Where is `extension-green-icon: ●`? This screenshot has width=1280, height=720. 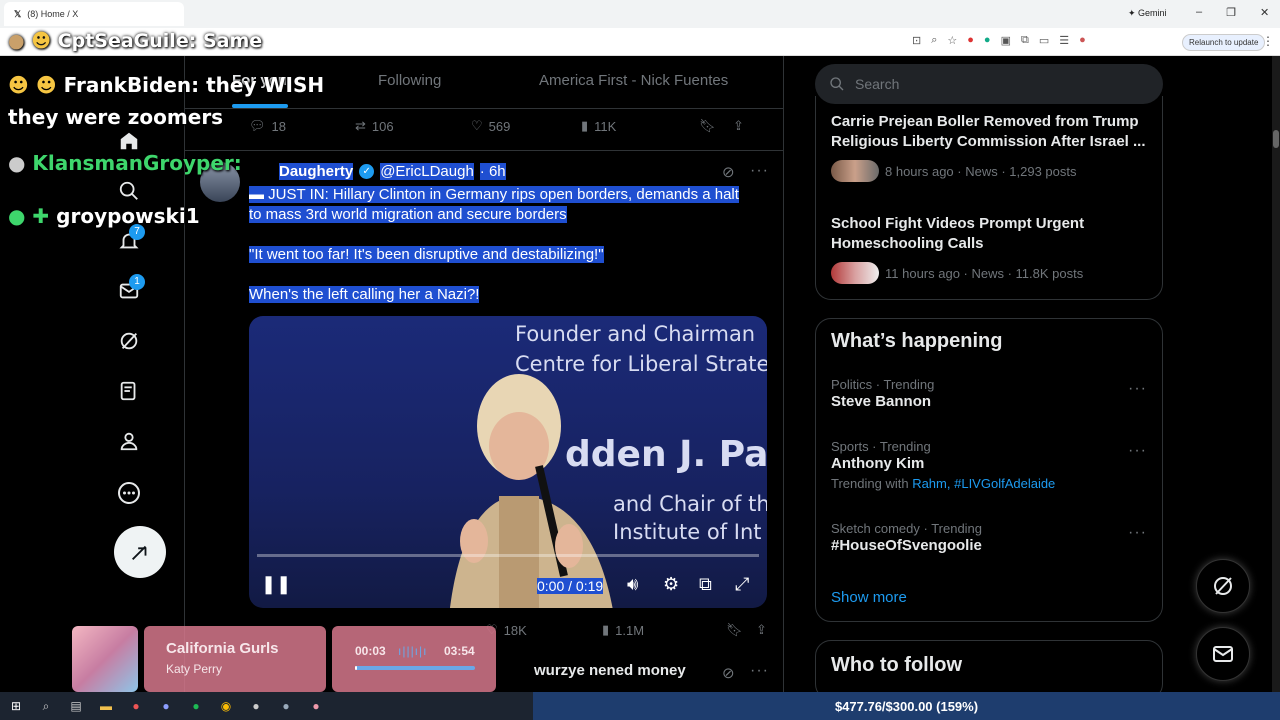 extension-green-icon: ● is located at coordinates (987, 40).